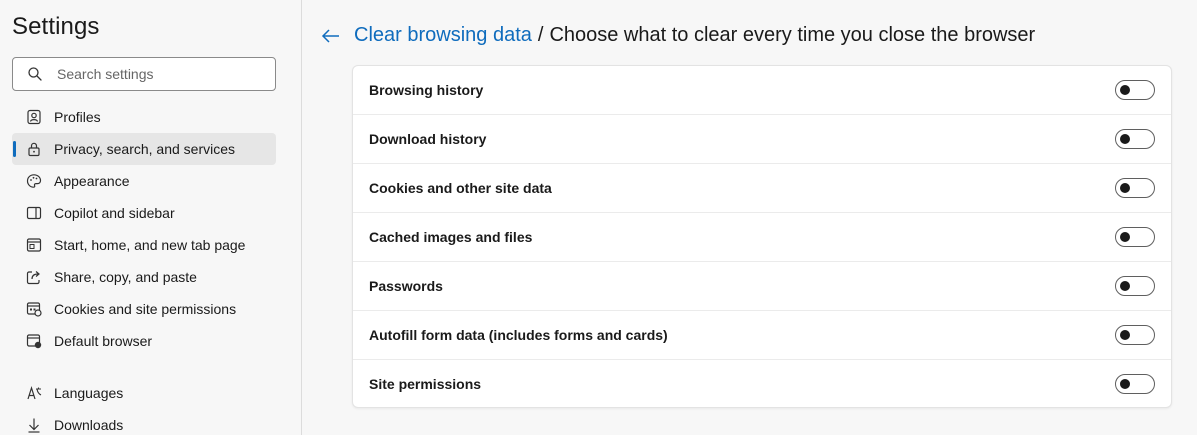 Image resolution: width=1197 pixels, height=435 pixels. I want to click on sidebar-item-share: Share, copy, and paste, so click(144, 277).